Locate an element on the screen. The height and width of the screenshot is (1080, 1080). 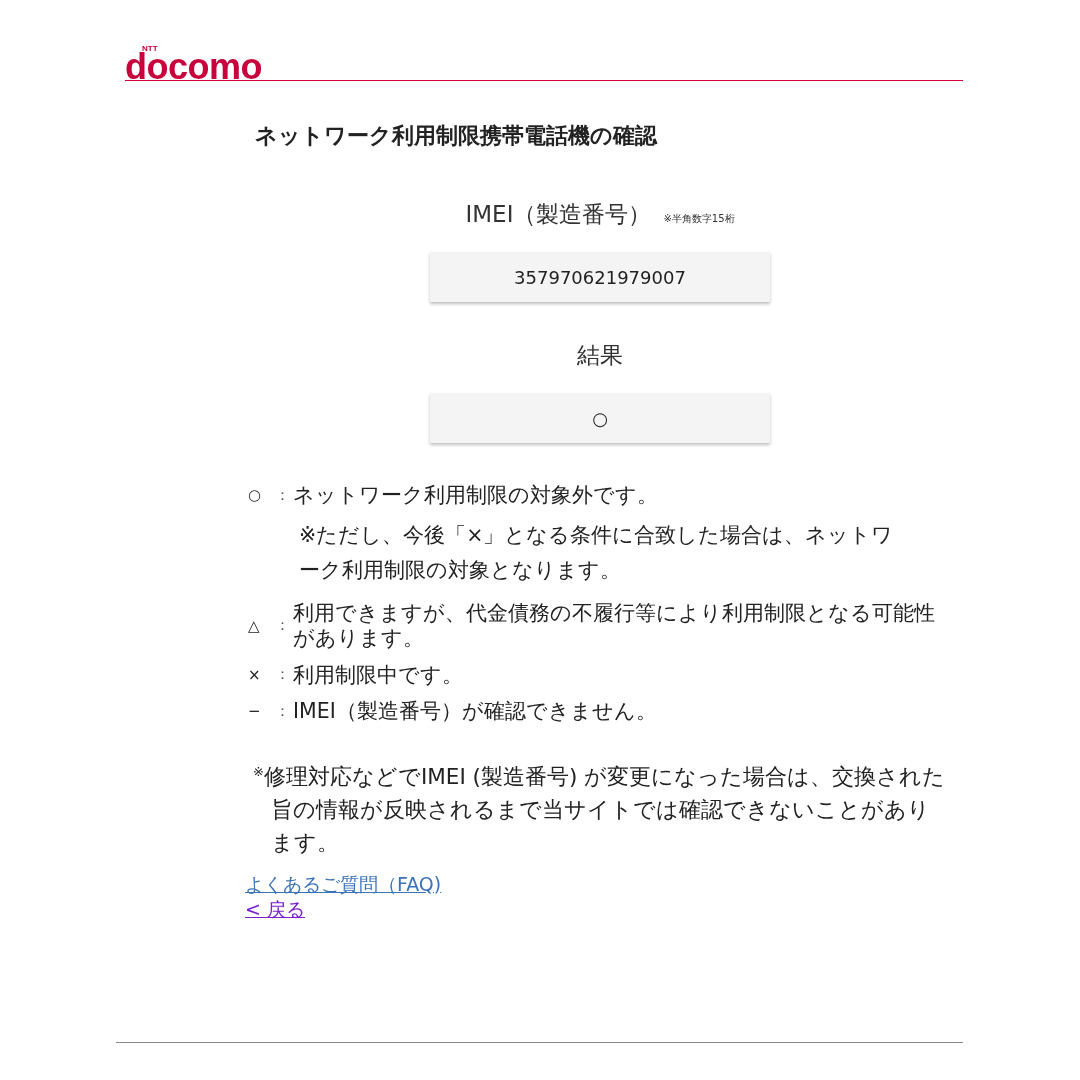
field-hint: ※半角数字15桁 is located at coordinates (699, 219).